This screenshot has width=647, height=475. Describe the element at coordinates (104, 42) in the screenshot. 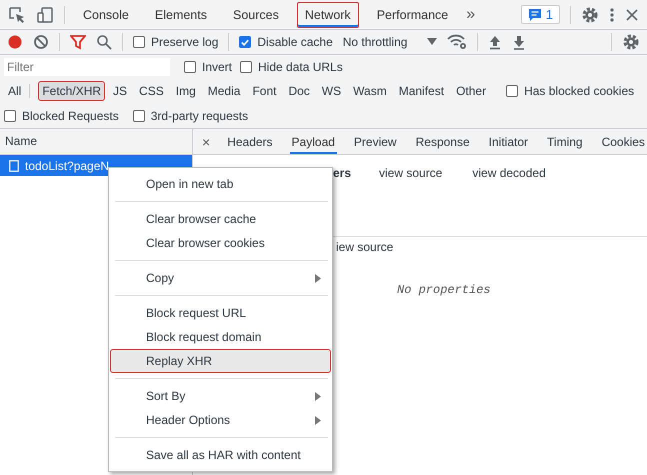

I see `search-icon` at that location.